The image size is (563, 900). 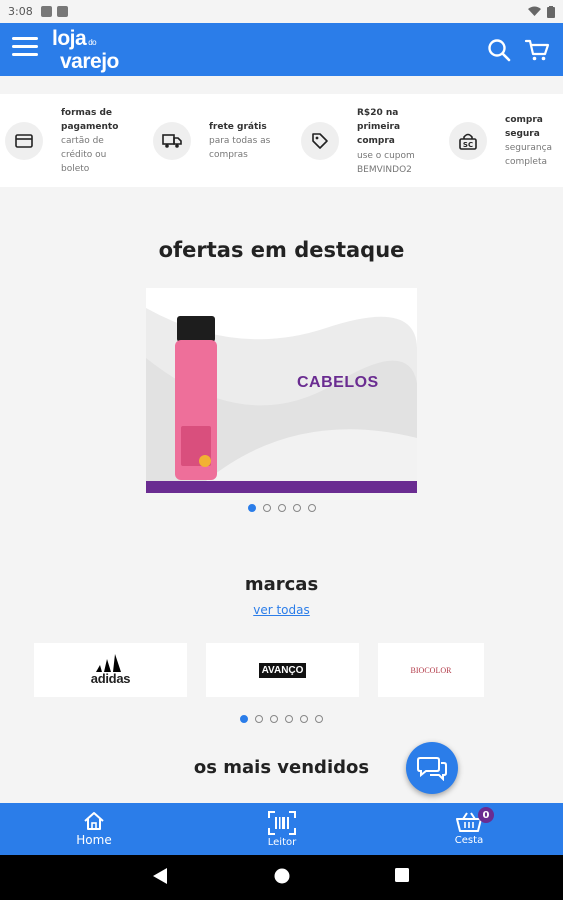 I want to click on home-icon, so click(x=94, y=821).